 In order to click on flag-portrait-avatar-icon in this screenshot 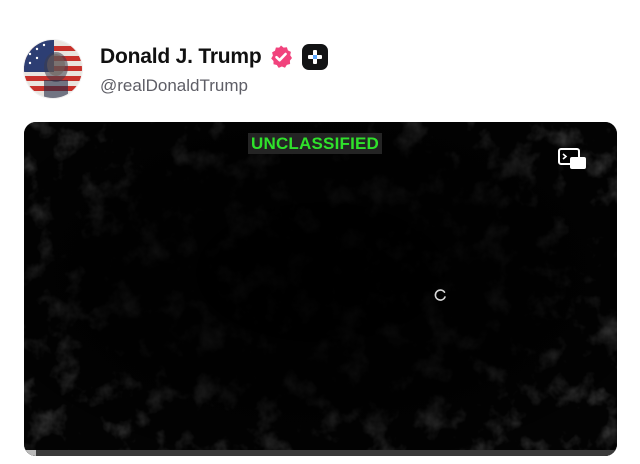, I will do `click(53, 69)`.